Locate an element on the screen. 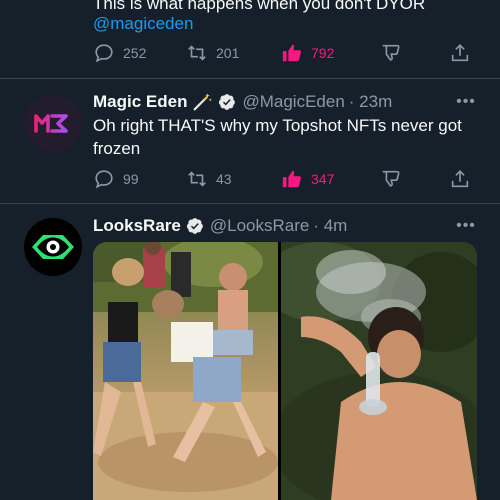 The image size is (500, 500). magiceden-tweet-actions: 99 43 347 is located at coordinates (285, 179).